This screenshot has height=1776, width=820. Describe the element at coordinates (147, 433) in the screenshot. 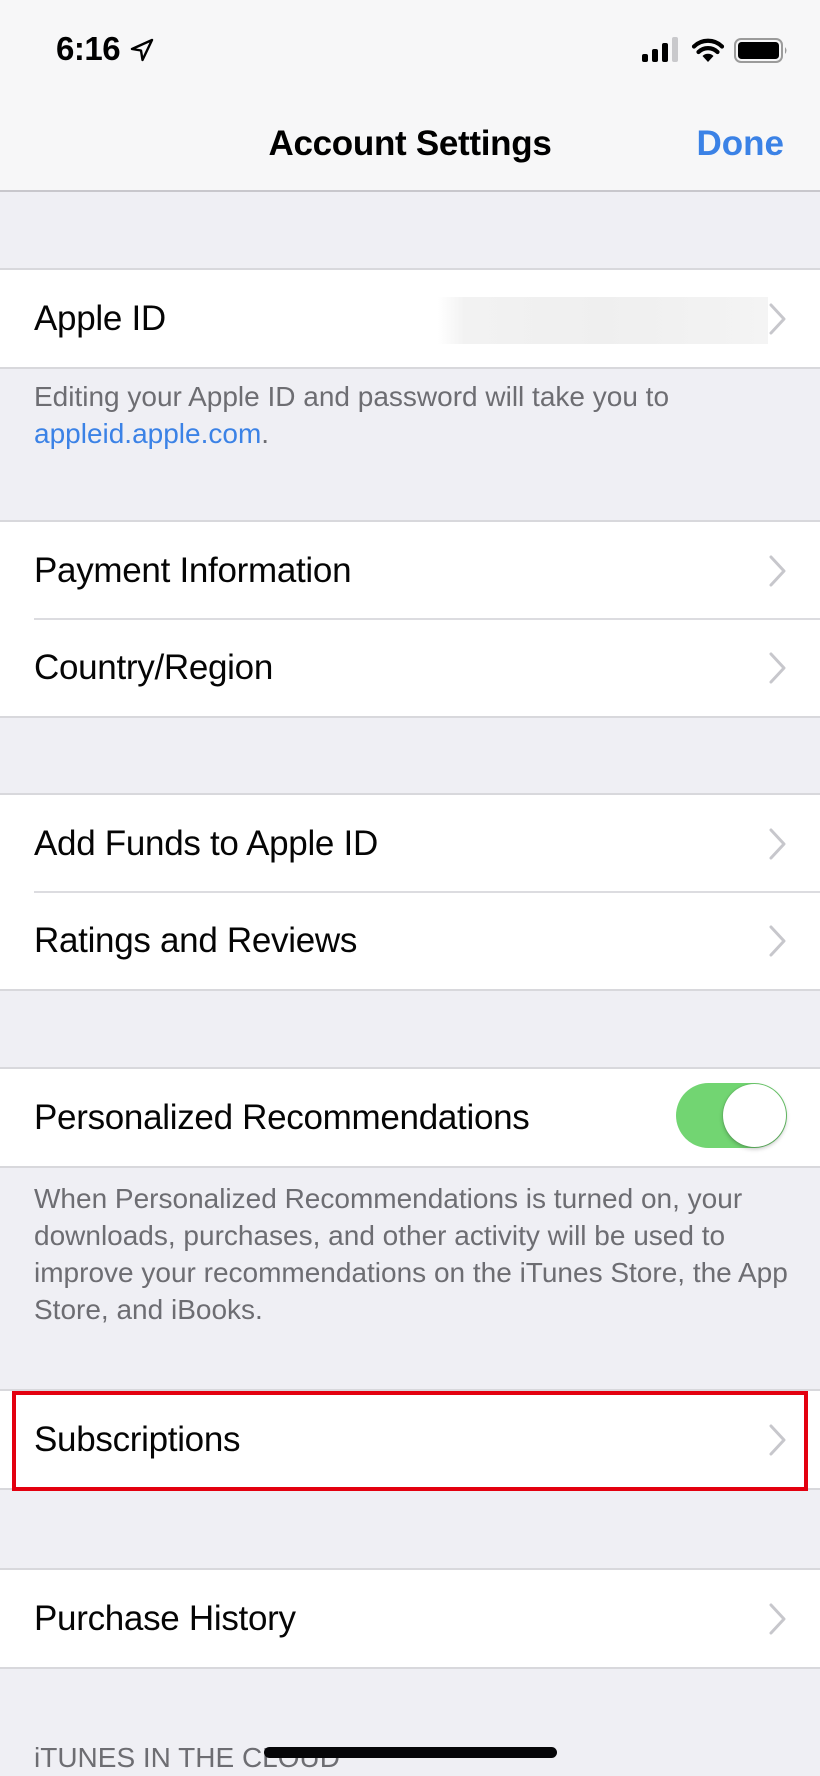

I see `appleid-link: appleid.apple.com` at that location.